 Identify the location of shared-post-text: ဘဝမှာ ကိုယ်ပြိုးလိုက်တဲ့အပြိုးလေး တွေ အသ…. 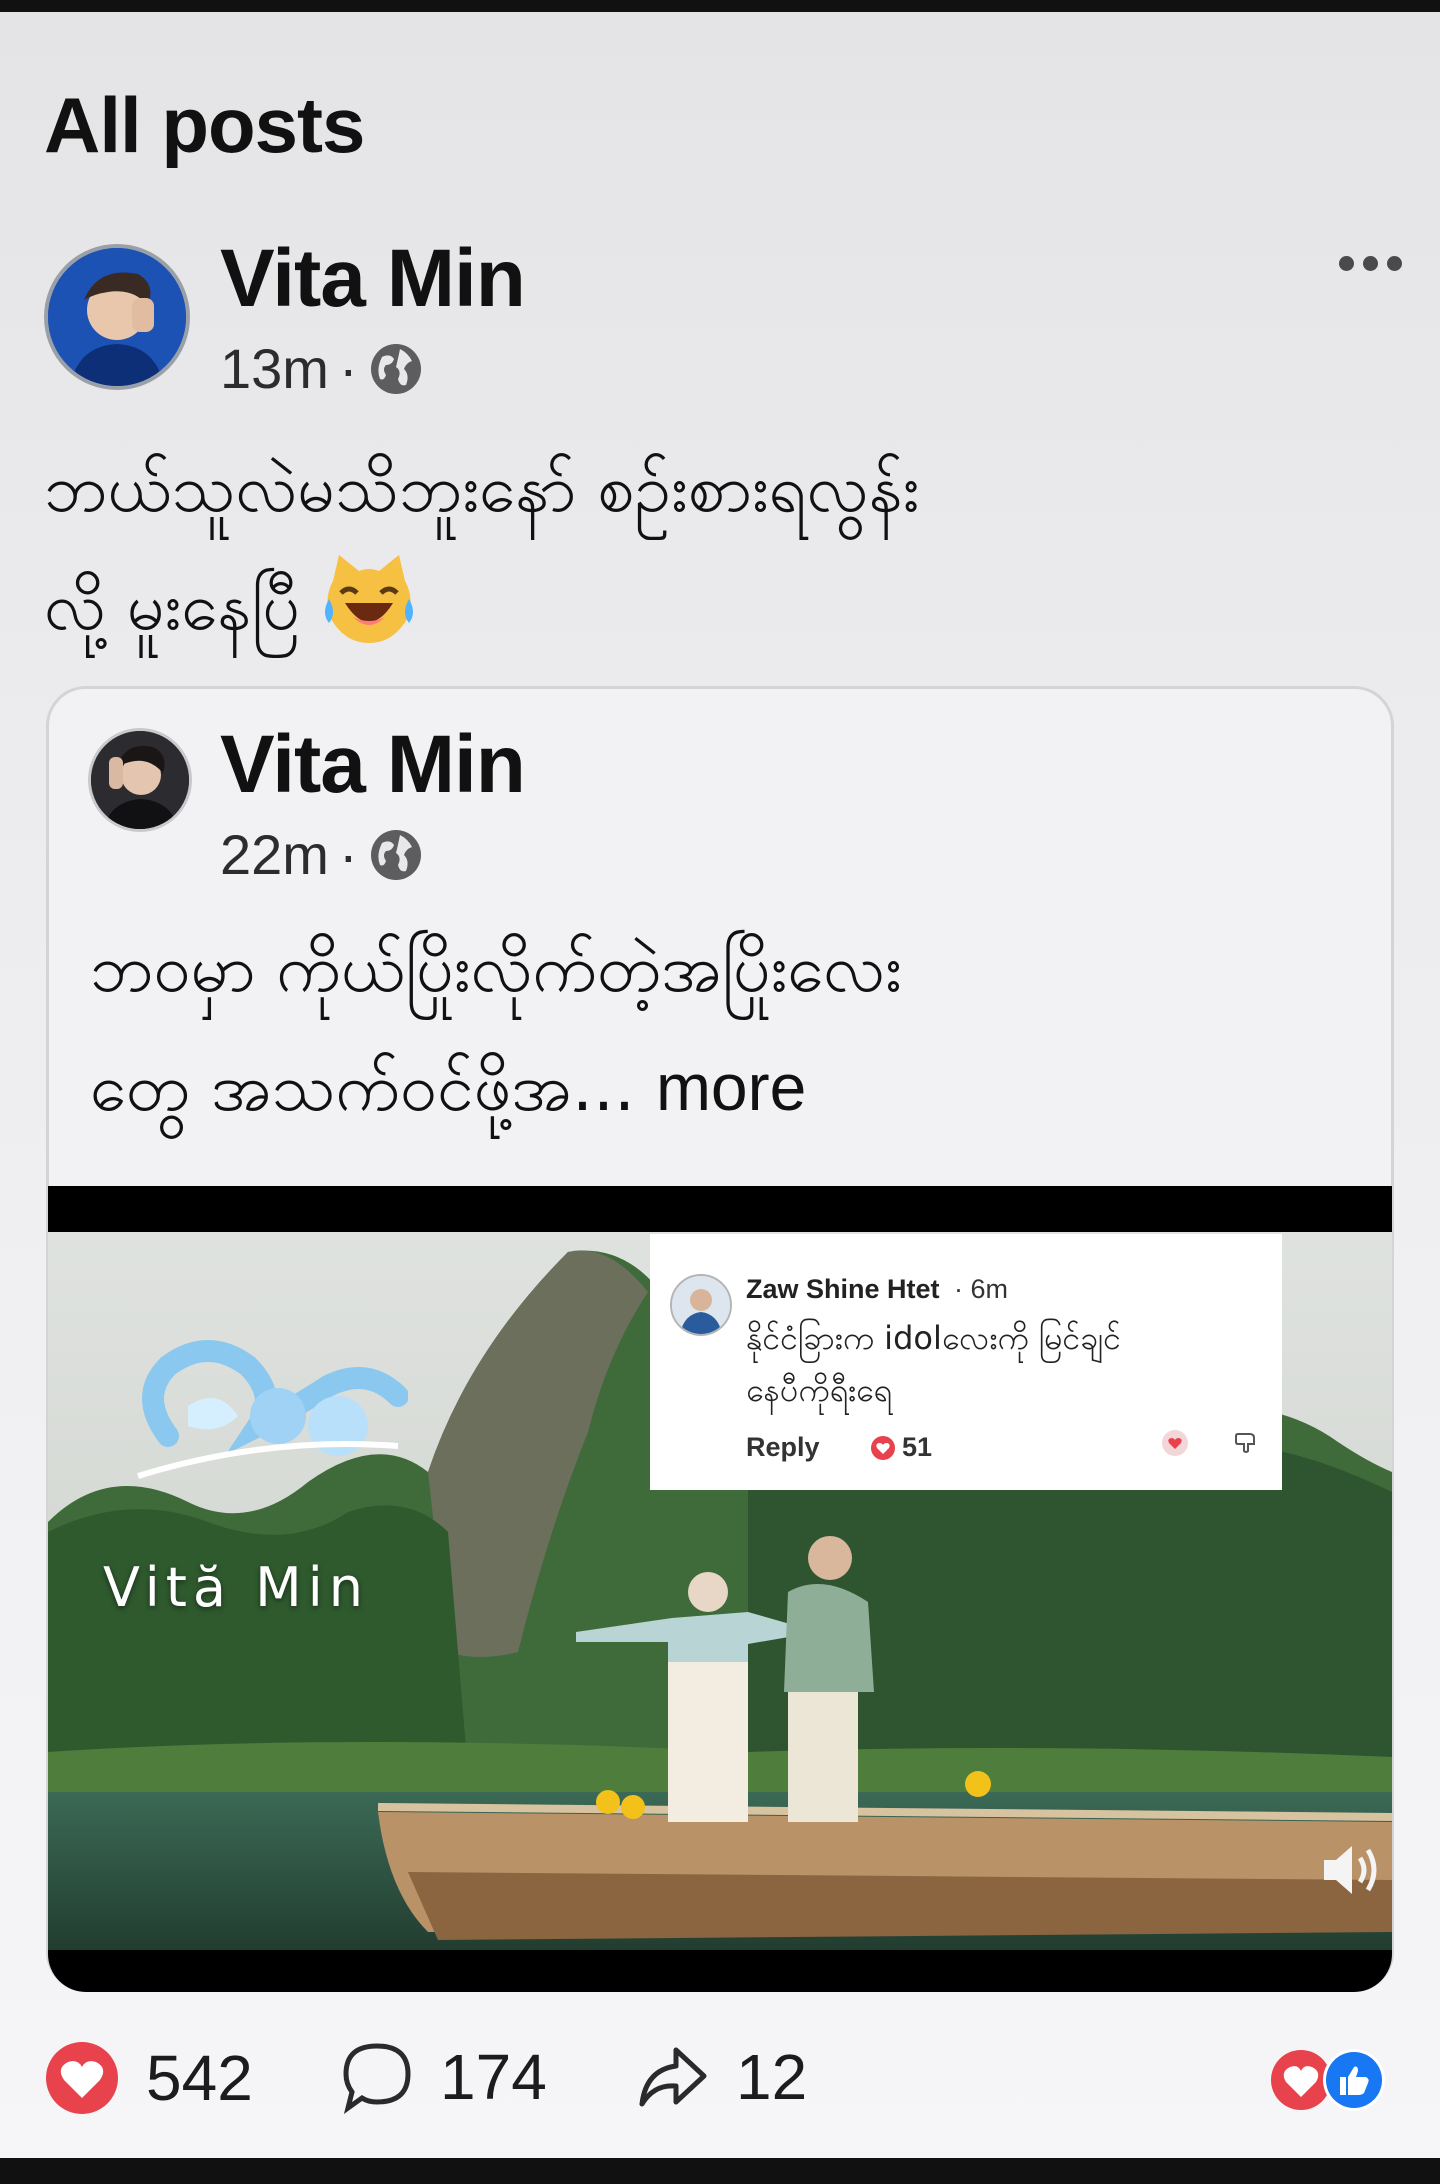
(735, 1028).